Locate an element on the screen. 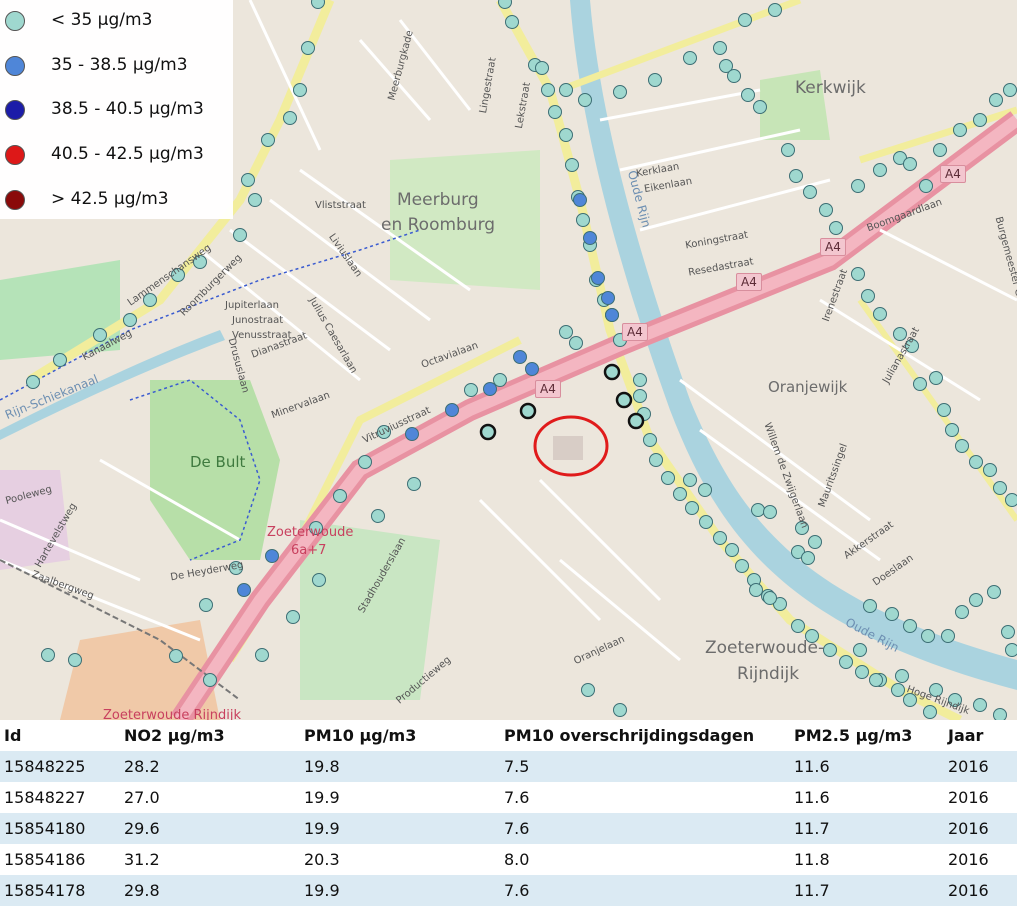 The width and height of the screenshot is (1017, 906). table-row: 15854180 29.6 19.9 7.6 11.7 2016 is located at coordinates (508, 828).